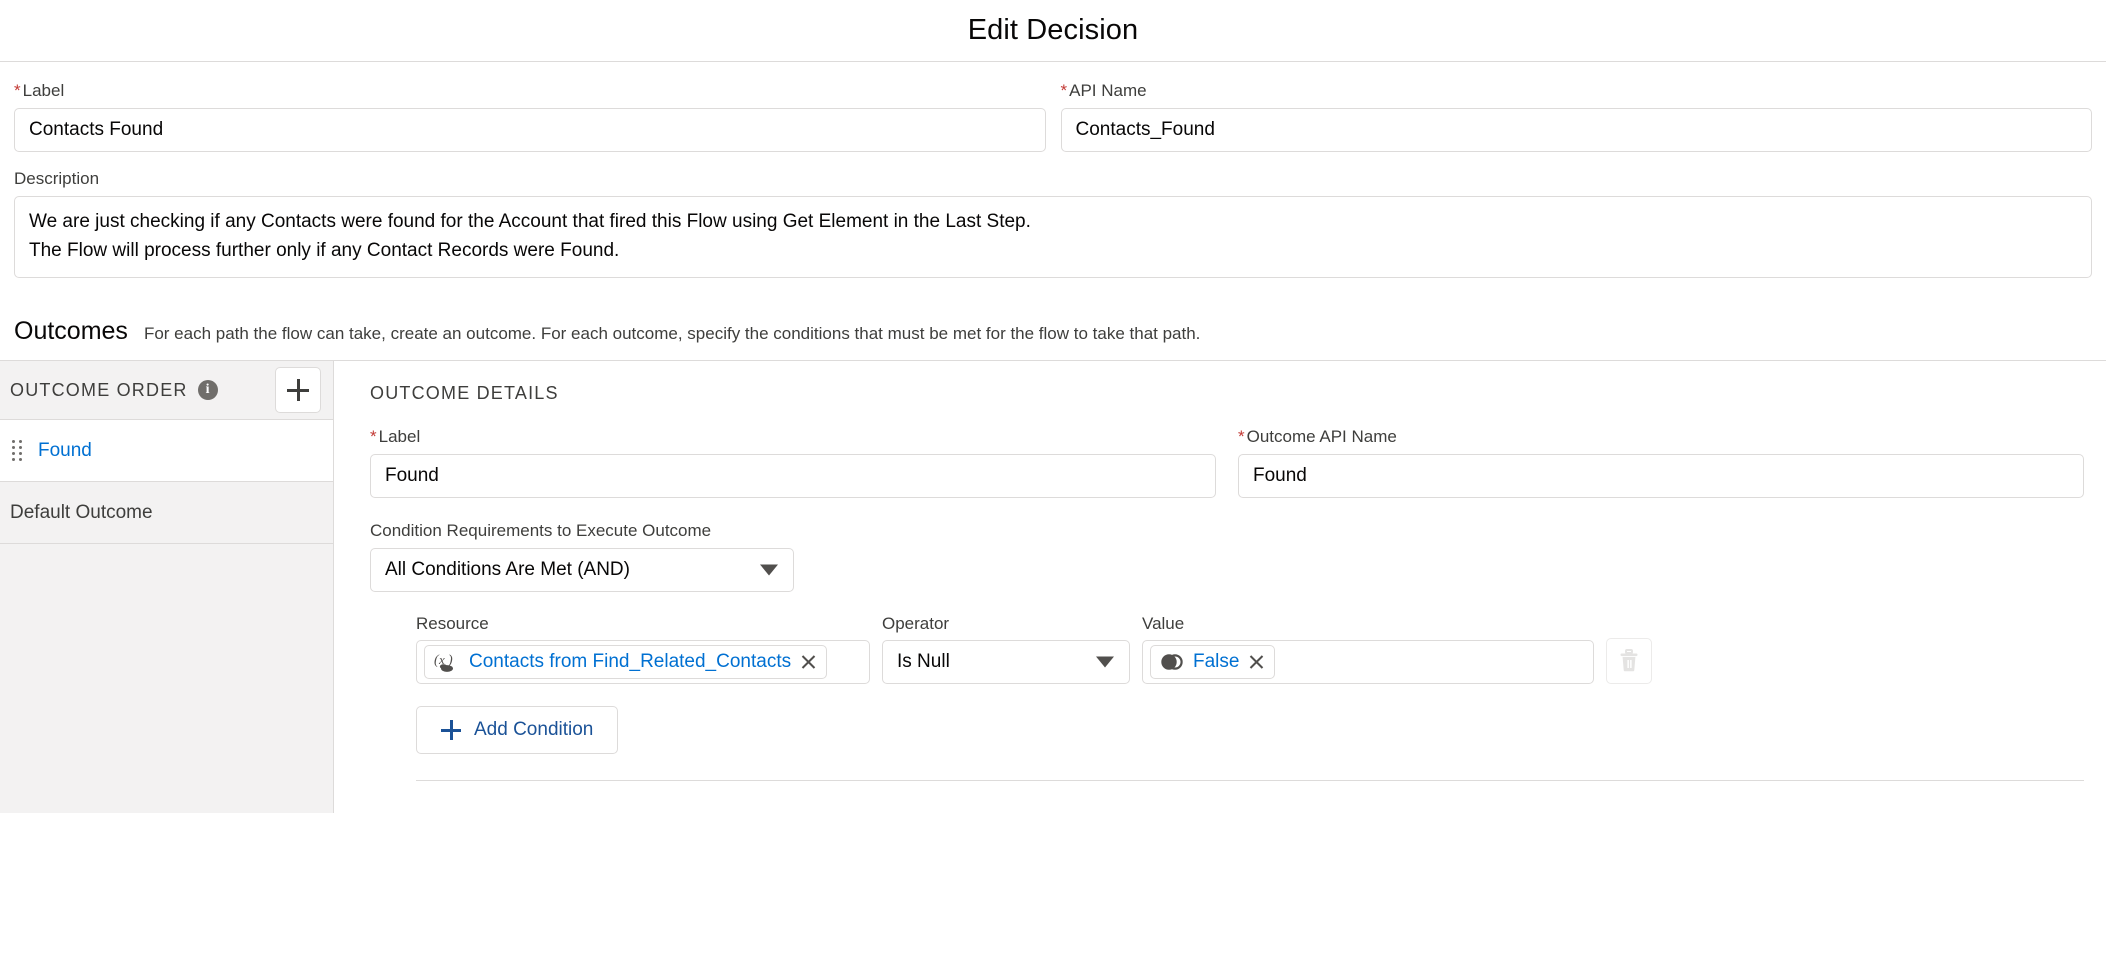  Describe the element at coordinates (530, 91) in the screenshot. I see `label-field-label: * Label` at that location.